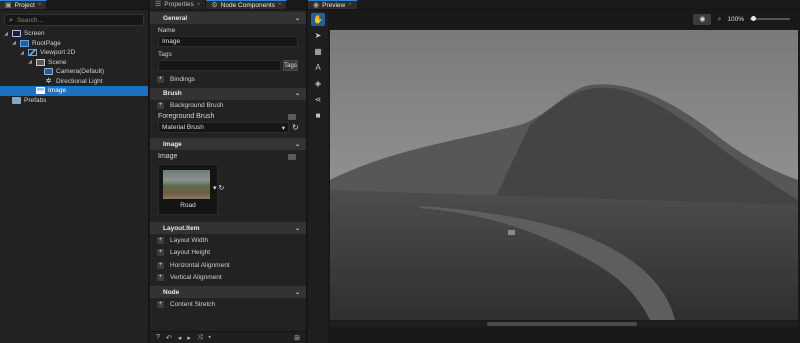  What do you see at coordinates (228, 93) in the screenshot?
I see `section-brush: Brush ⌄` at bounding box center [228, 93].